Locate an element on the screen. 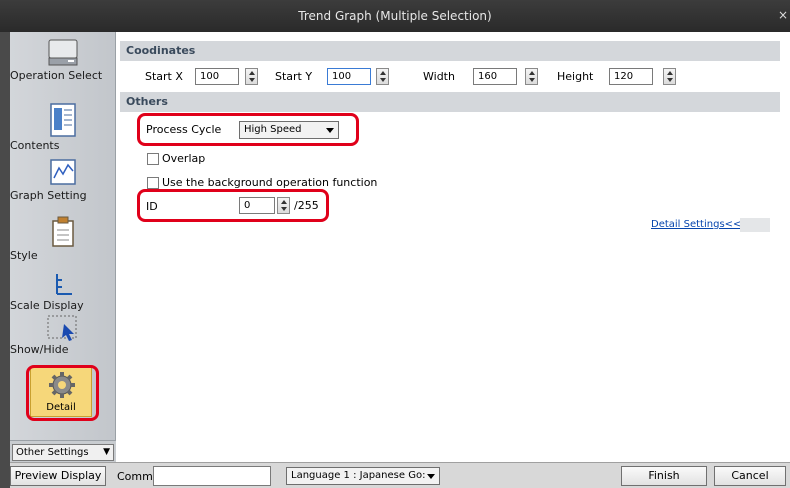 The height and width of the screenshot is (488, 790). sidebar-item-label: Detail is located at coordinates (61, 407).